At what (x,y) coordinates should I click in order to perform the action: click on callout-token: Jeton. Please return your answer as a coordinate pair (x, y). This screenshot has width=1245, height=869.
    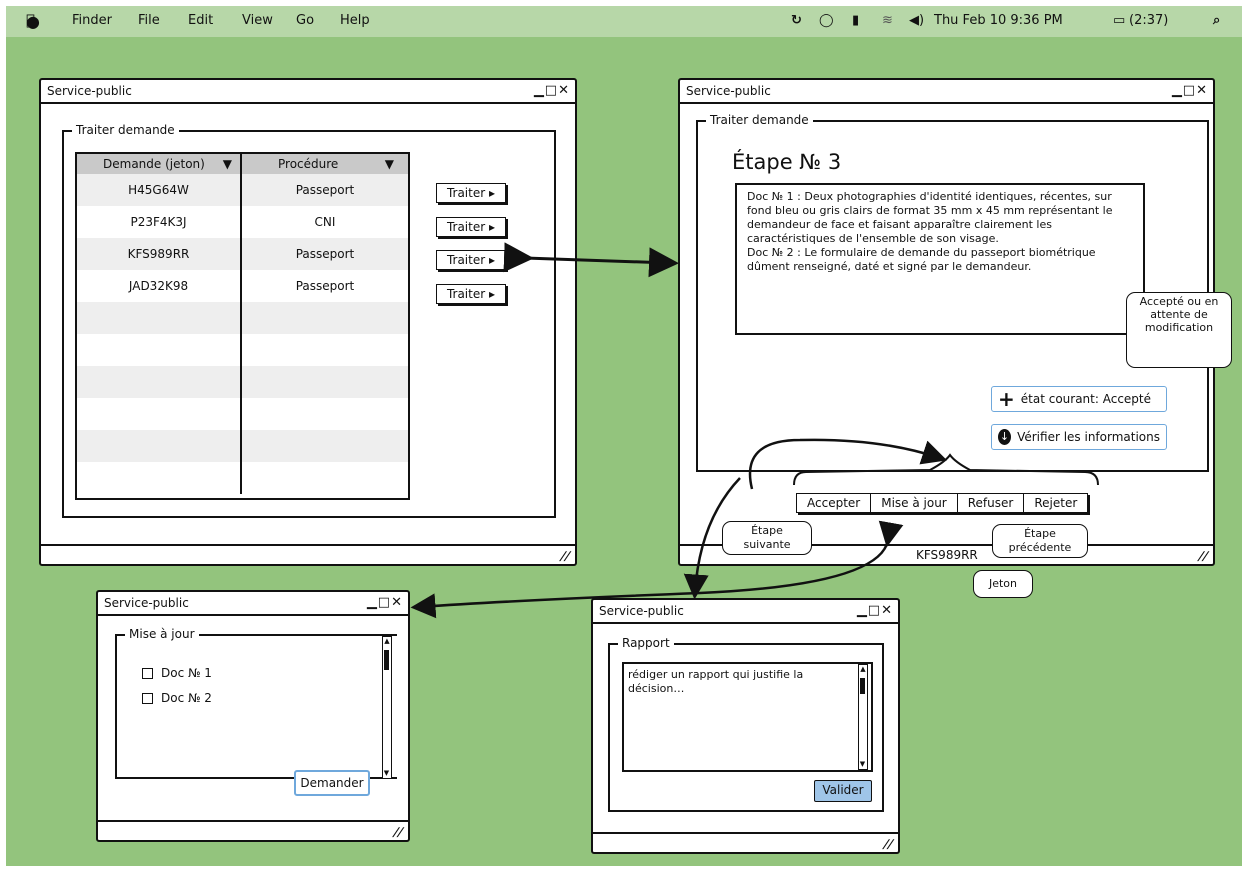
    Looking at the image, I should click on (1003, 584).